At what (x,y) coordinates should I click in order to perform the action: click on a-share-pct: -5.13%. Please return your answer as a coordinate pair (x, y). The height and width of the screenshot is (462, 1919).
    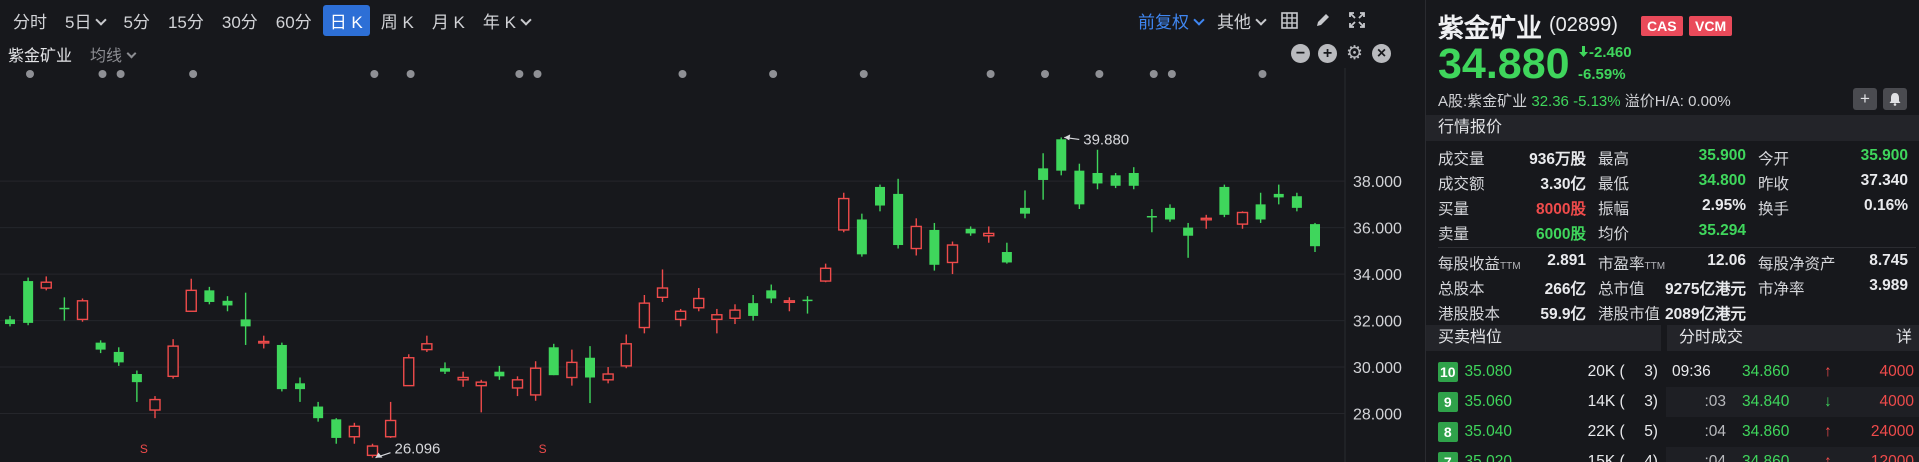
    Looking at the image, I should click on (1597, 101).